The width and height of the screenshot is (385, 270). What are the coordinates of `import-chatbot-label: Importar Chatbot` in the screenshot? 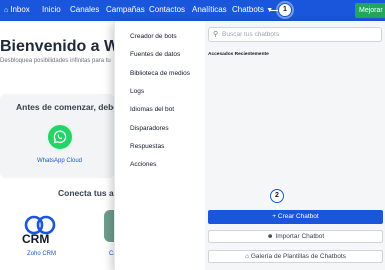 It's located at (300, 236).